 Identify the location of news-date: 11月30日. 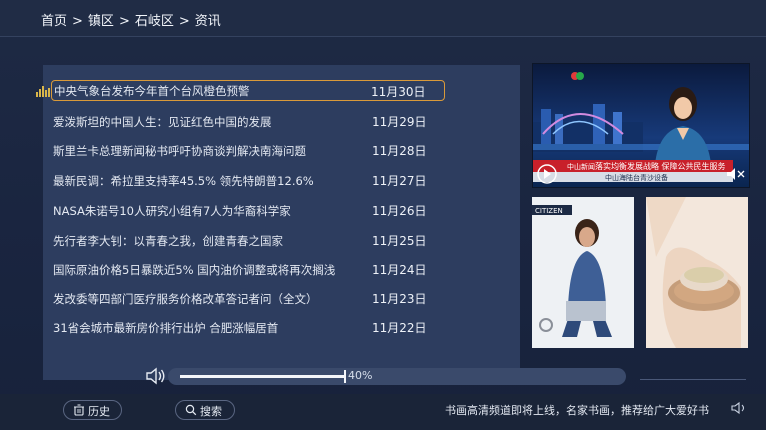
(398, 92).